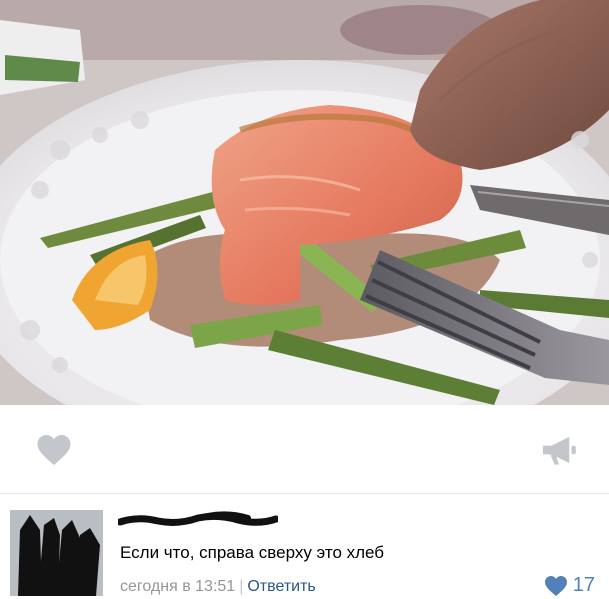 The width and height of the screenshot is (609, 599). Describe the element at coordinates (559, 450) in the screenshot. I see `megaphone-icon` at that location.